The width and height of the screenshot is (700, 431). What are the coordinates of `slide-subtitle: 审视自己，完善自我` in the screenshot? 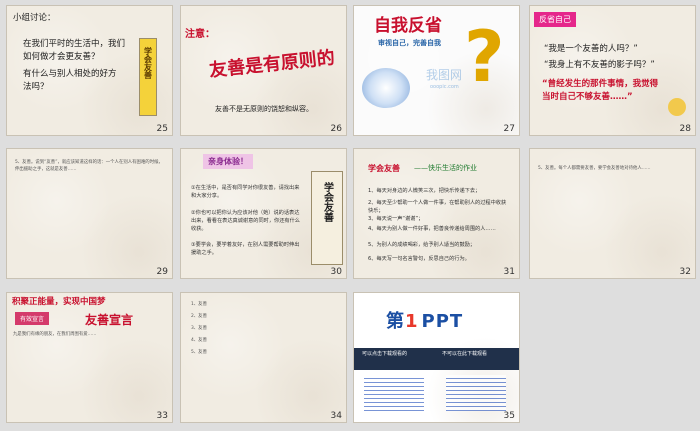 It's located at (409, 43).